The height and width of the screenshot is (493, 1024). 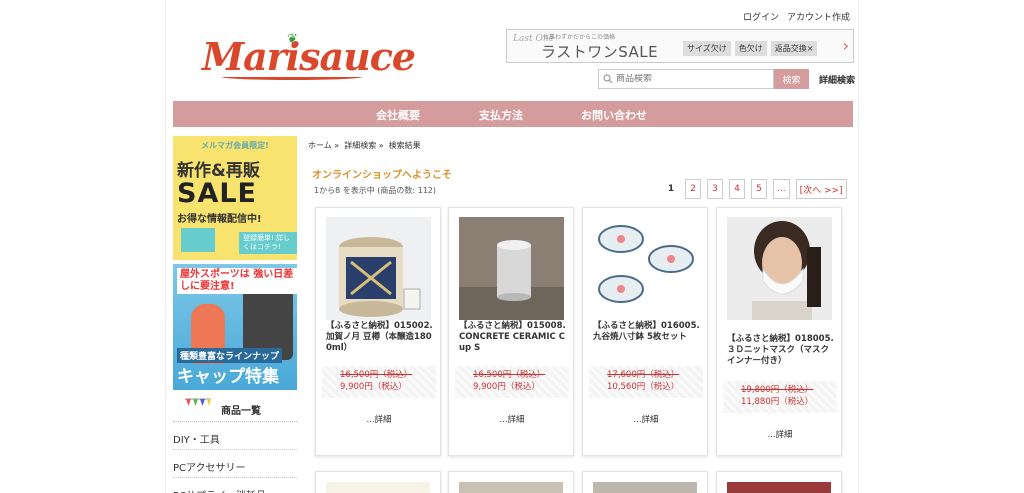 What do you see at coordinates (230, 355) in the screenshot?
I see `banner-text: 種類豊富なラインナップ` at bounding box center [230, 355].